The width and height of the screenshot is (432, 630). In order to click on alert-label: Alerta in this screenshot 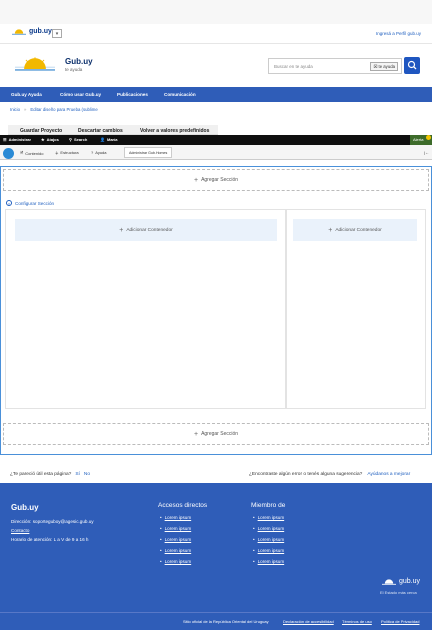, I will do `click(418, 139)`.